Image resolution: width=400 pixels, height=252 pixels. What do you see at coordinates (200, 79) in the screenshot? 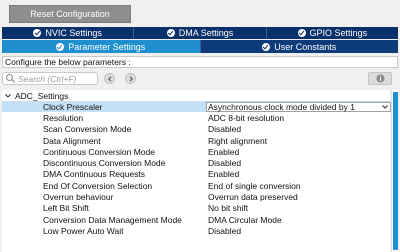
I see `search-toolbar` at bounding box center [200, 79].